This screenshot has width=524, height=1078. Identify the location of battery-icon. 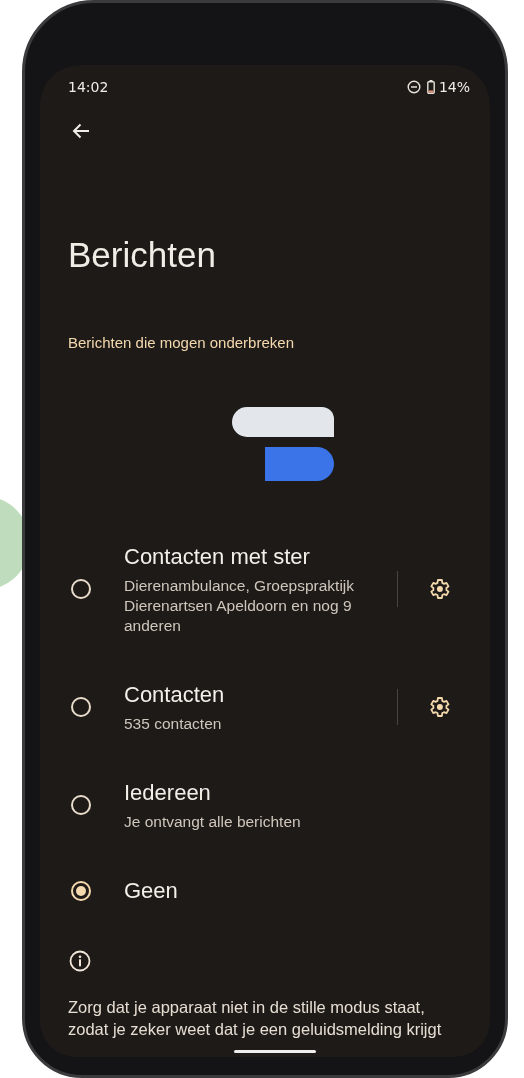
(430, 87).